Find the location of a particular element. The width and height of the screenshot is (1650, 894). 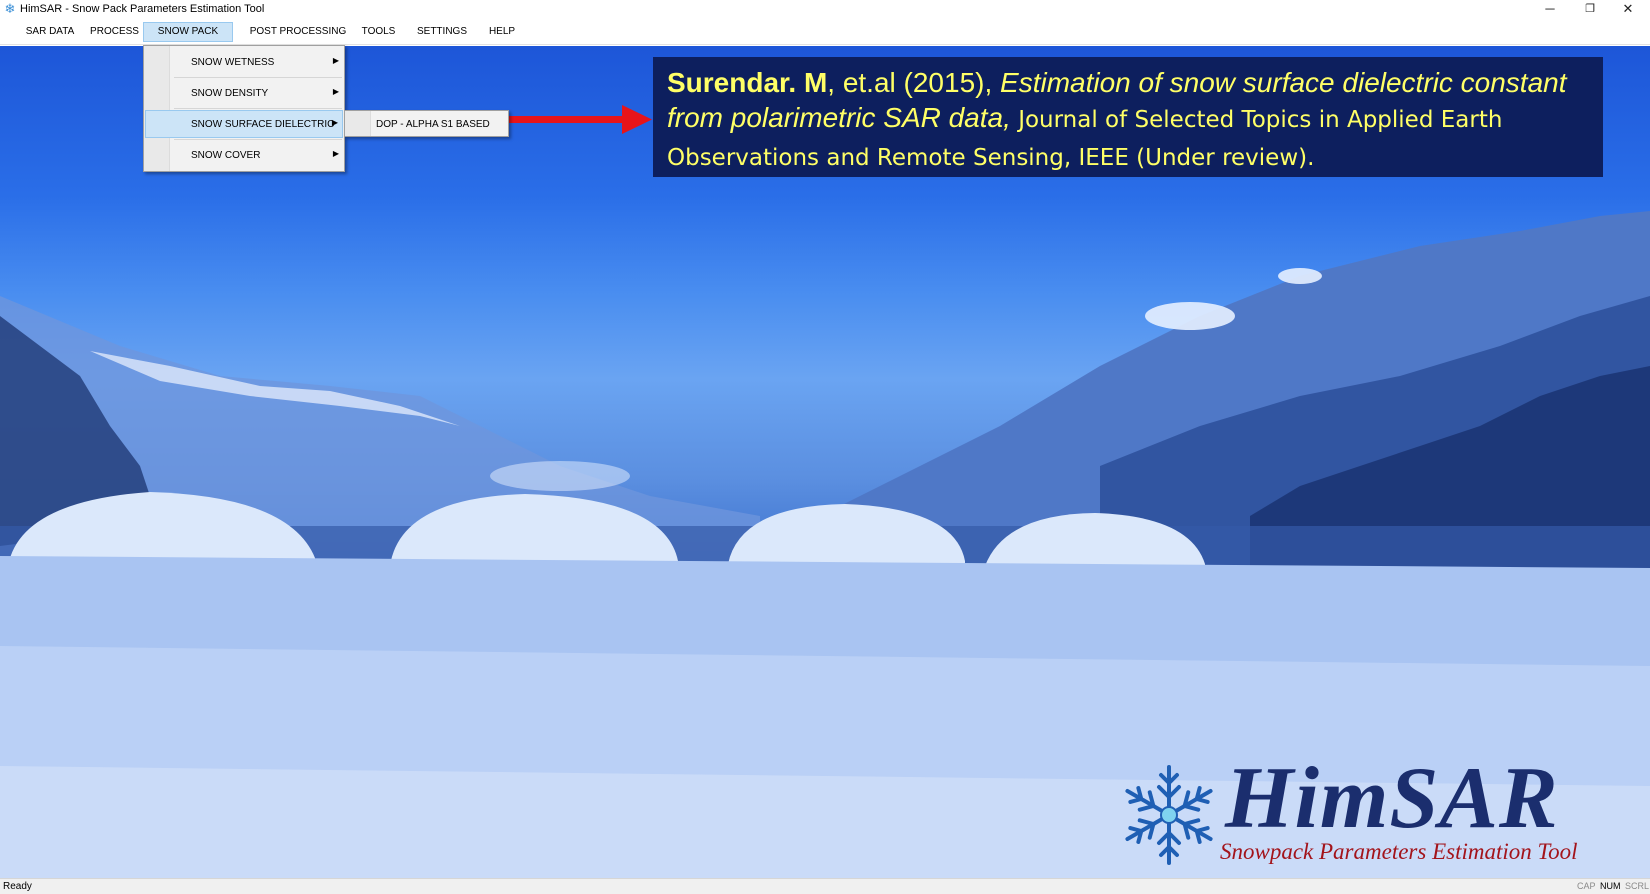

dropdown-item-snow-surface-dielectric: SNOW SURFACE DIELECTRIC ▶ is located at coordinates (244, 124).